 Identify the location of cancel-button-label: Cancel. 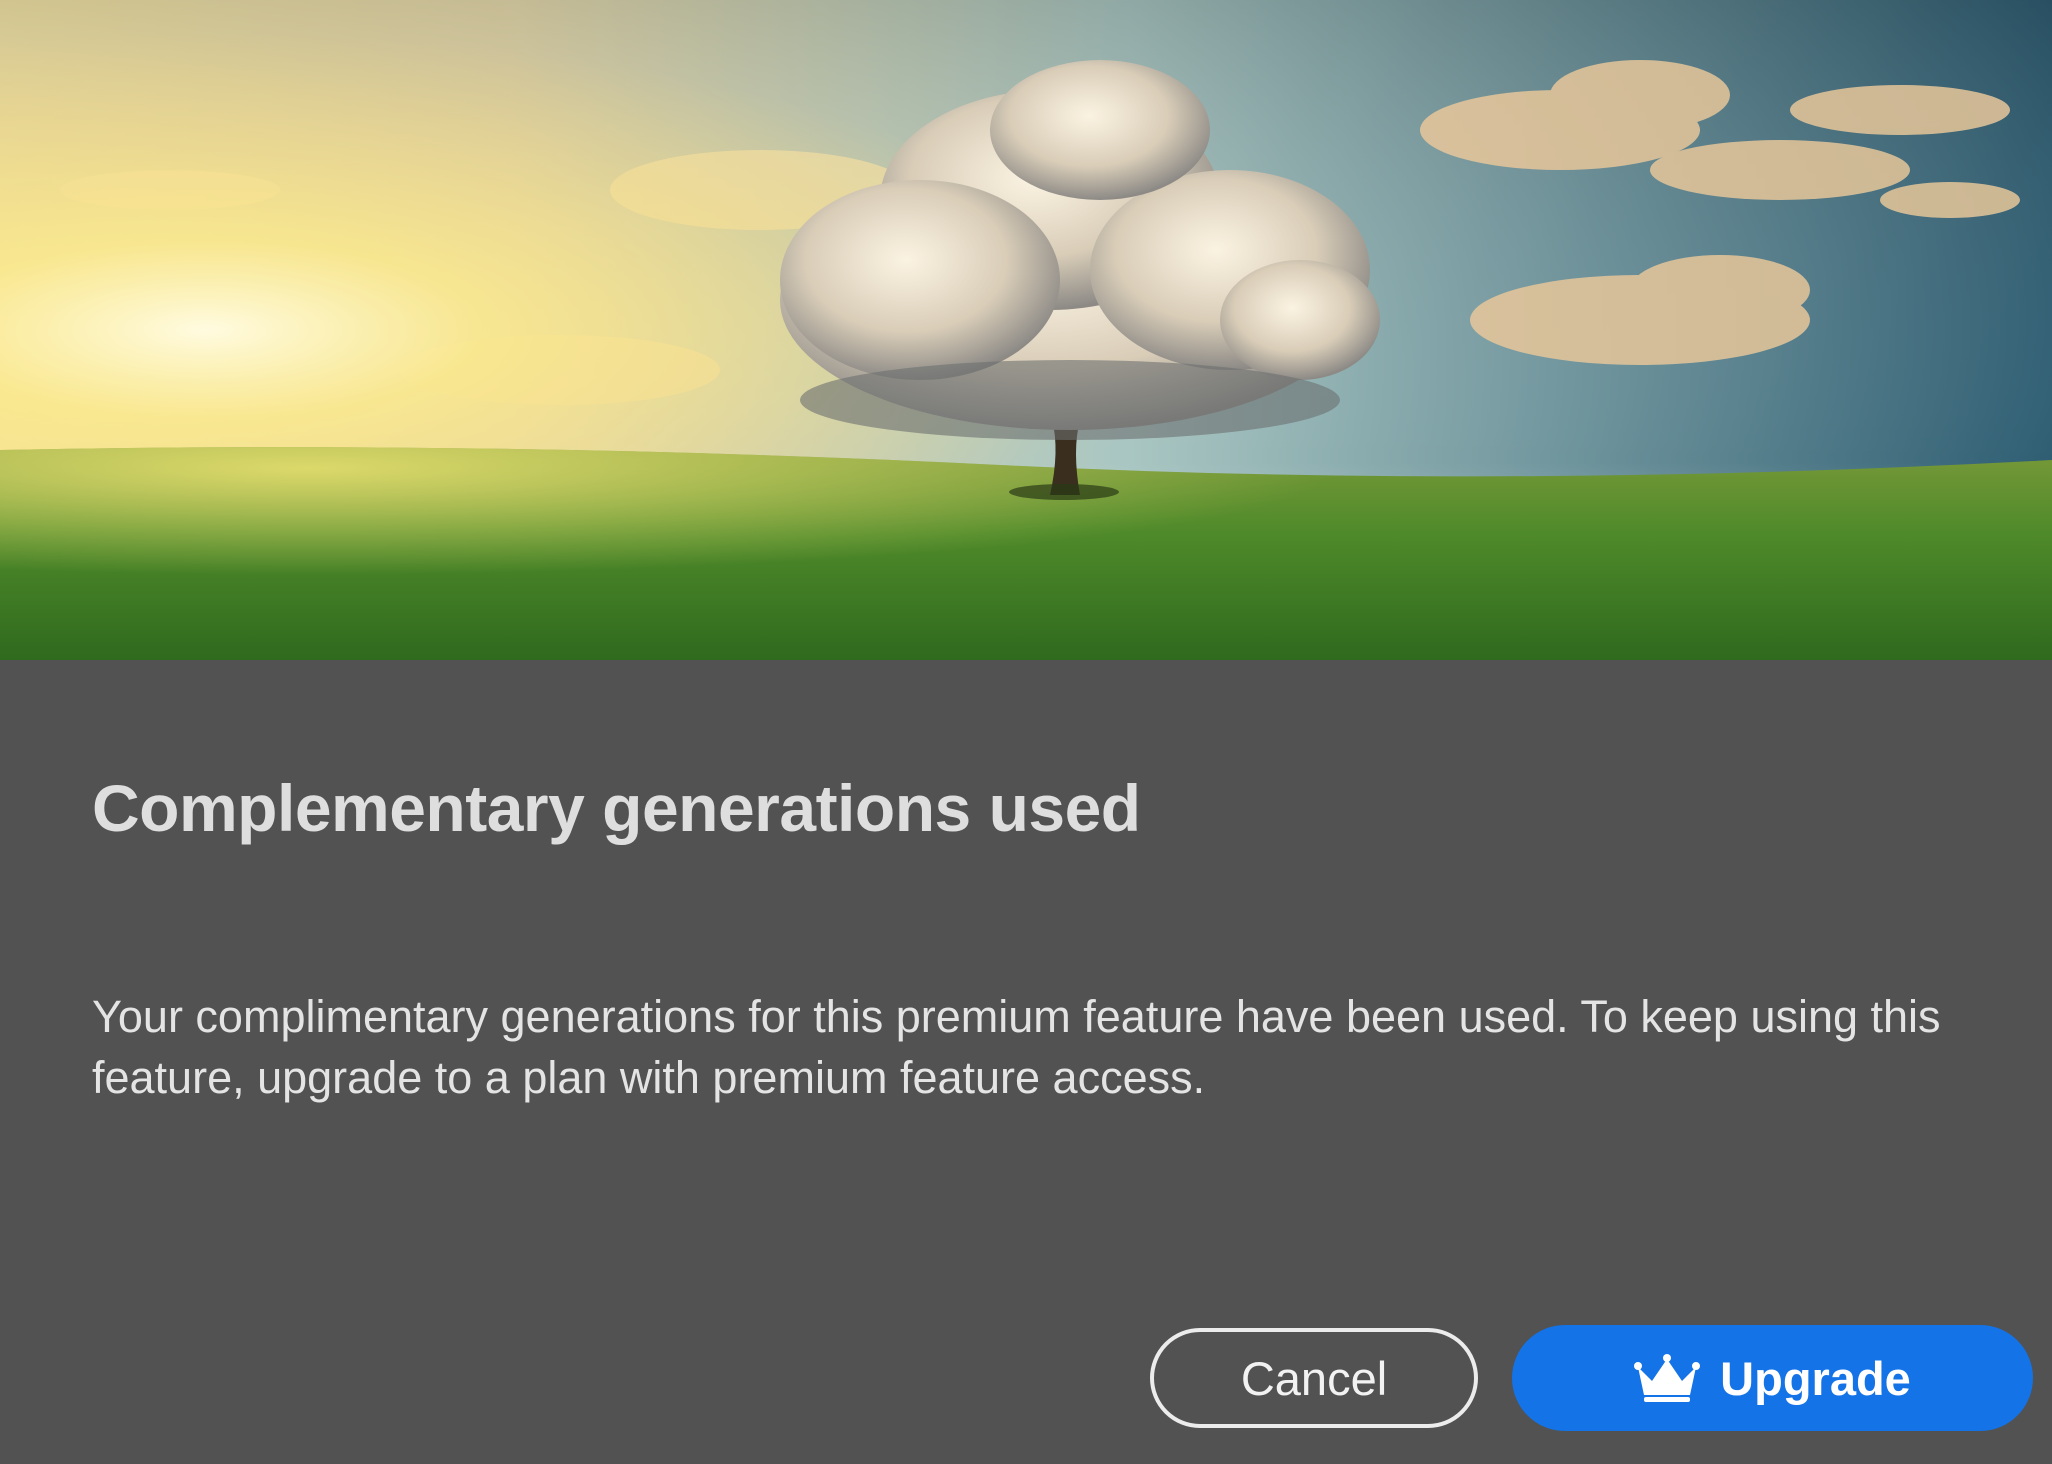
(1314, 1378).